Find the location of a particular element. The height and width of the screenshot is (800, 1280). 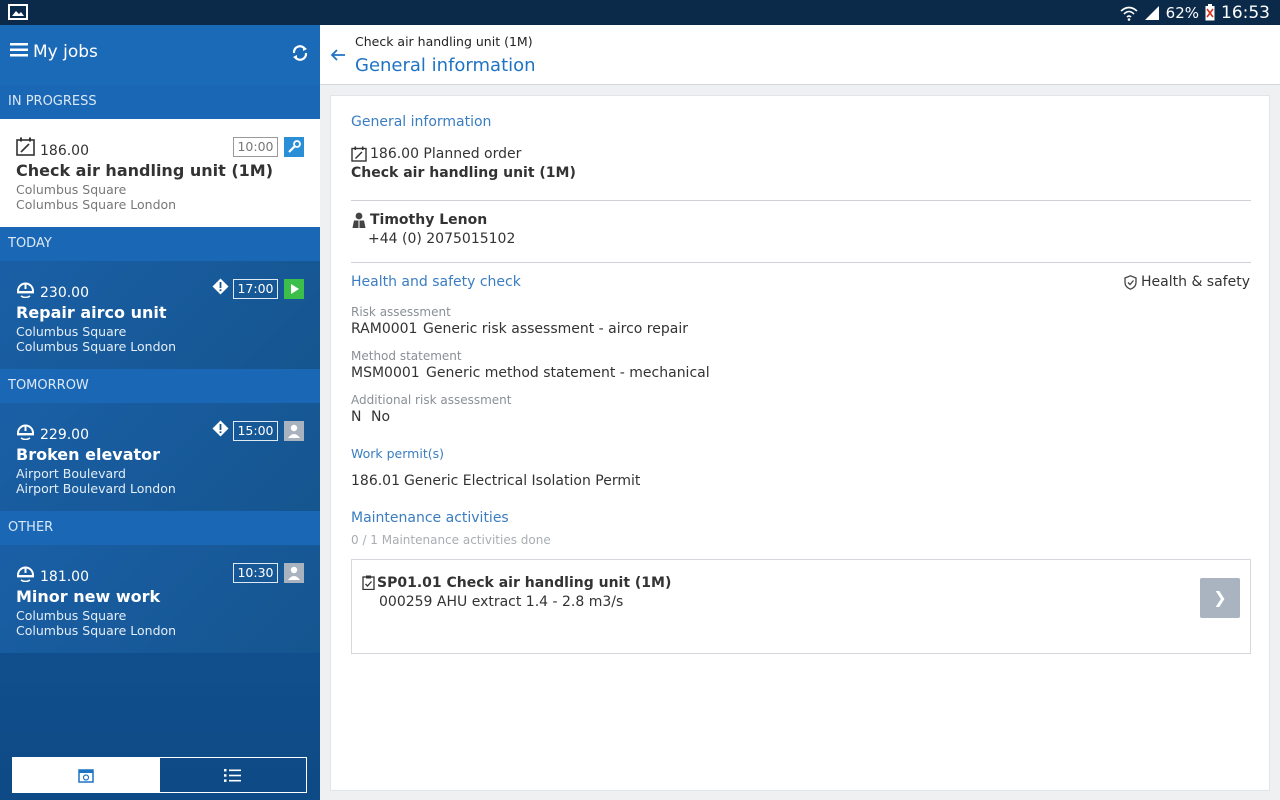

breadcrumb: Check air handling unit (1M) is located at coordinates (444, 41).